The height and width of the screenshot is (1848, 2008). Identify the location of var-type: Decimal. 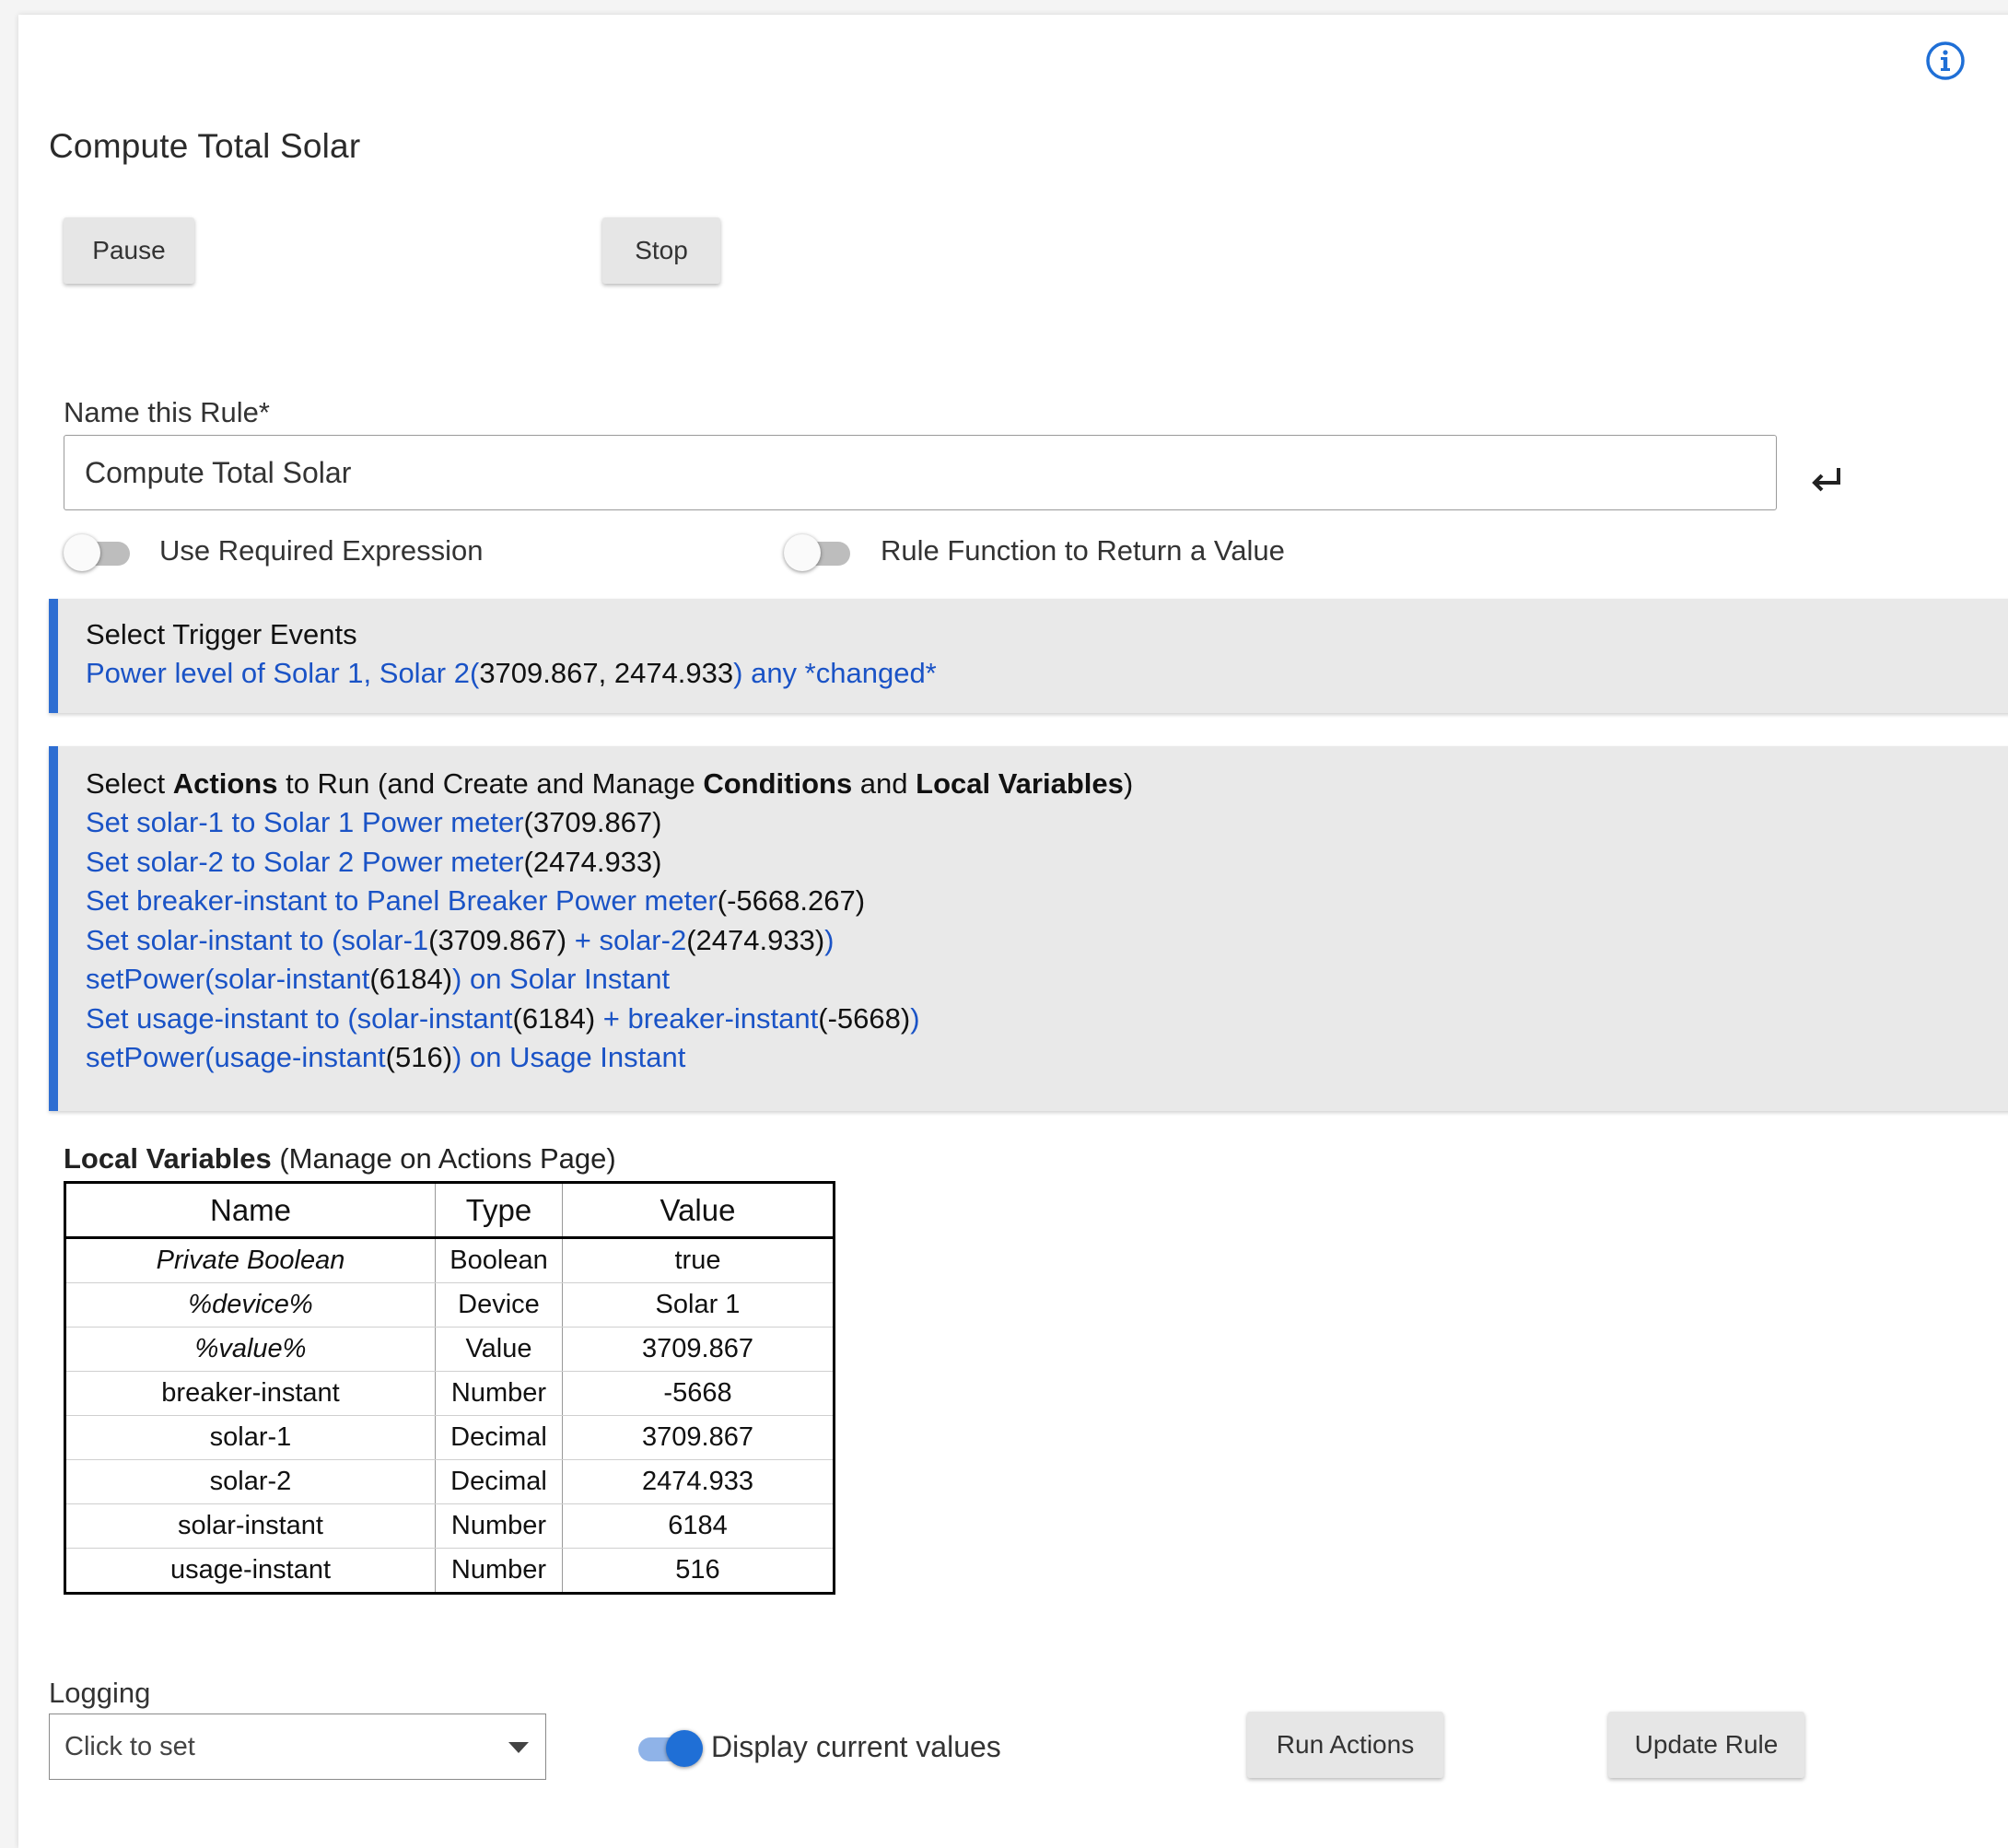
(499, 1437).